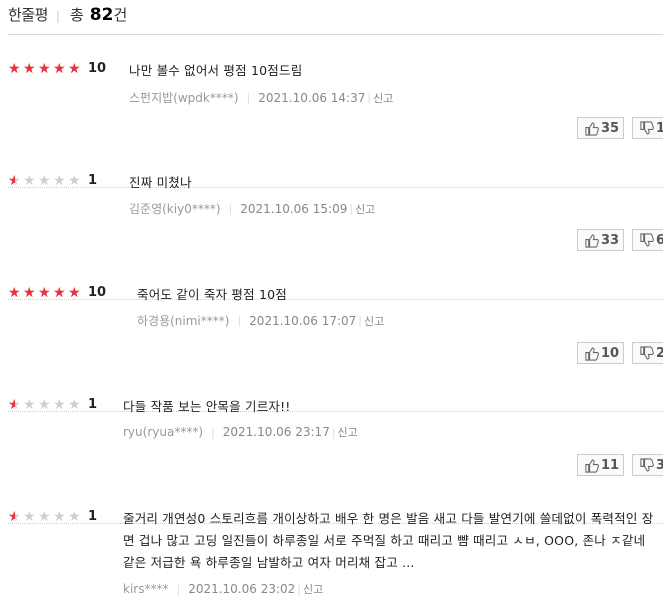 The width and height of the screenshot is (663, 597). I want to click on dislike-button: 6, so click(647, 240).